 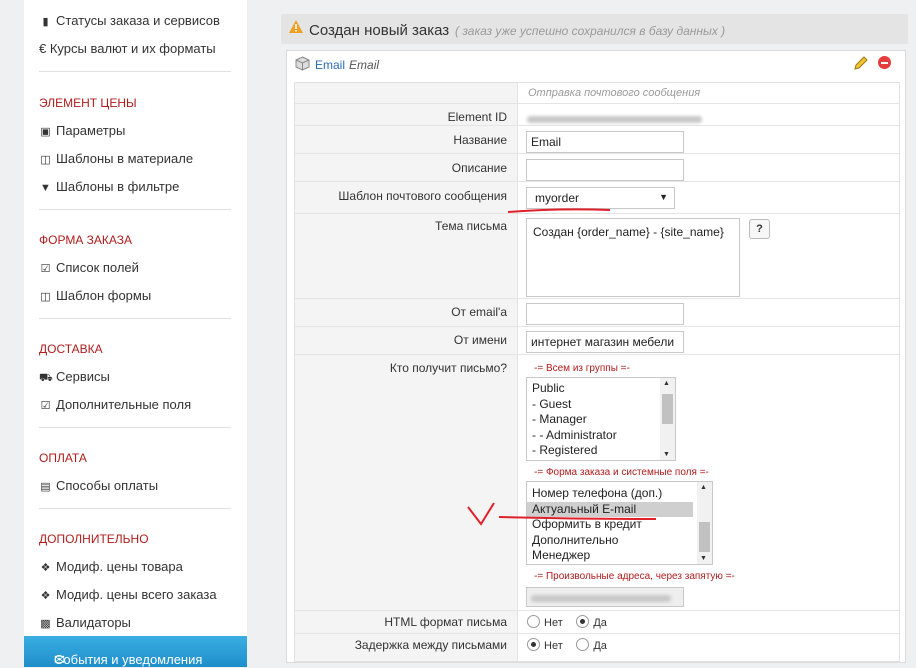 What do you see at coordinates (296, 26) in the screenshot?
I see `warning-icon` at bounding box center [296, 26].